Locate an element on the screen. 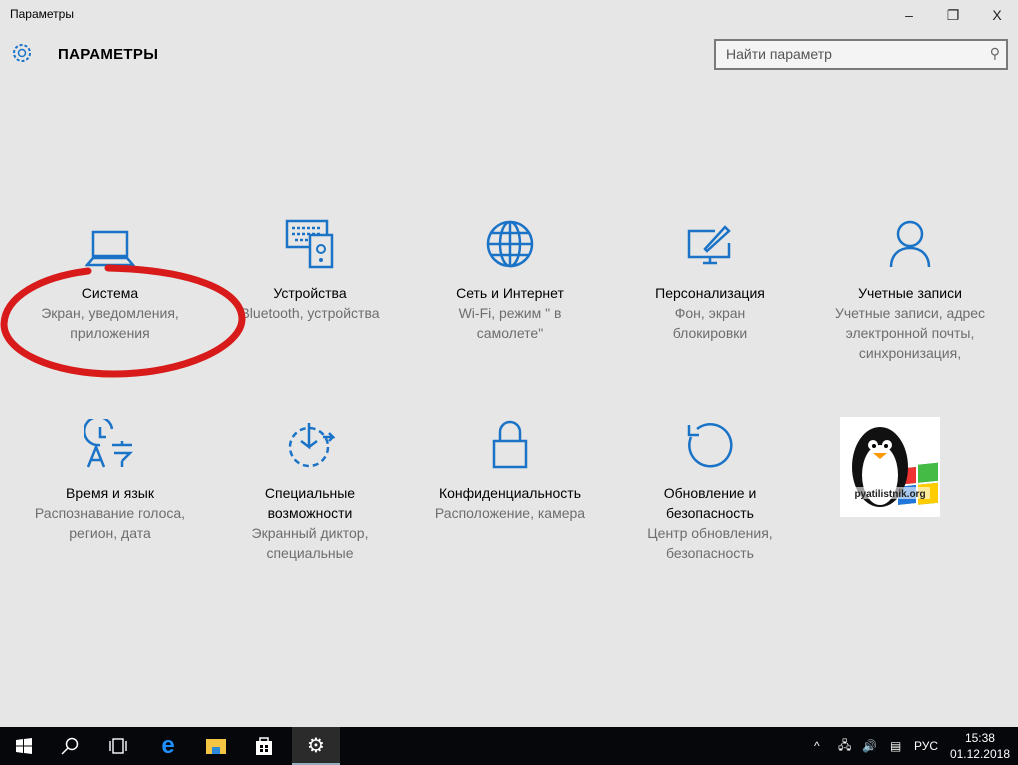 The image size is (1018, 765). restore-button: ❐ is located at coordinates (953, 15).